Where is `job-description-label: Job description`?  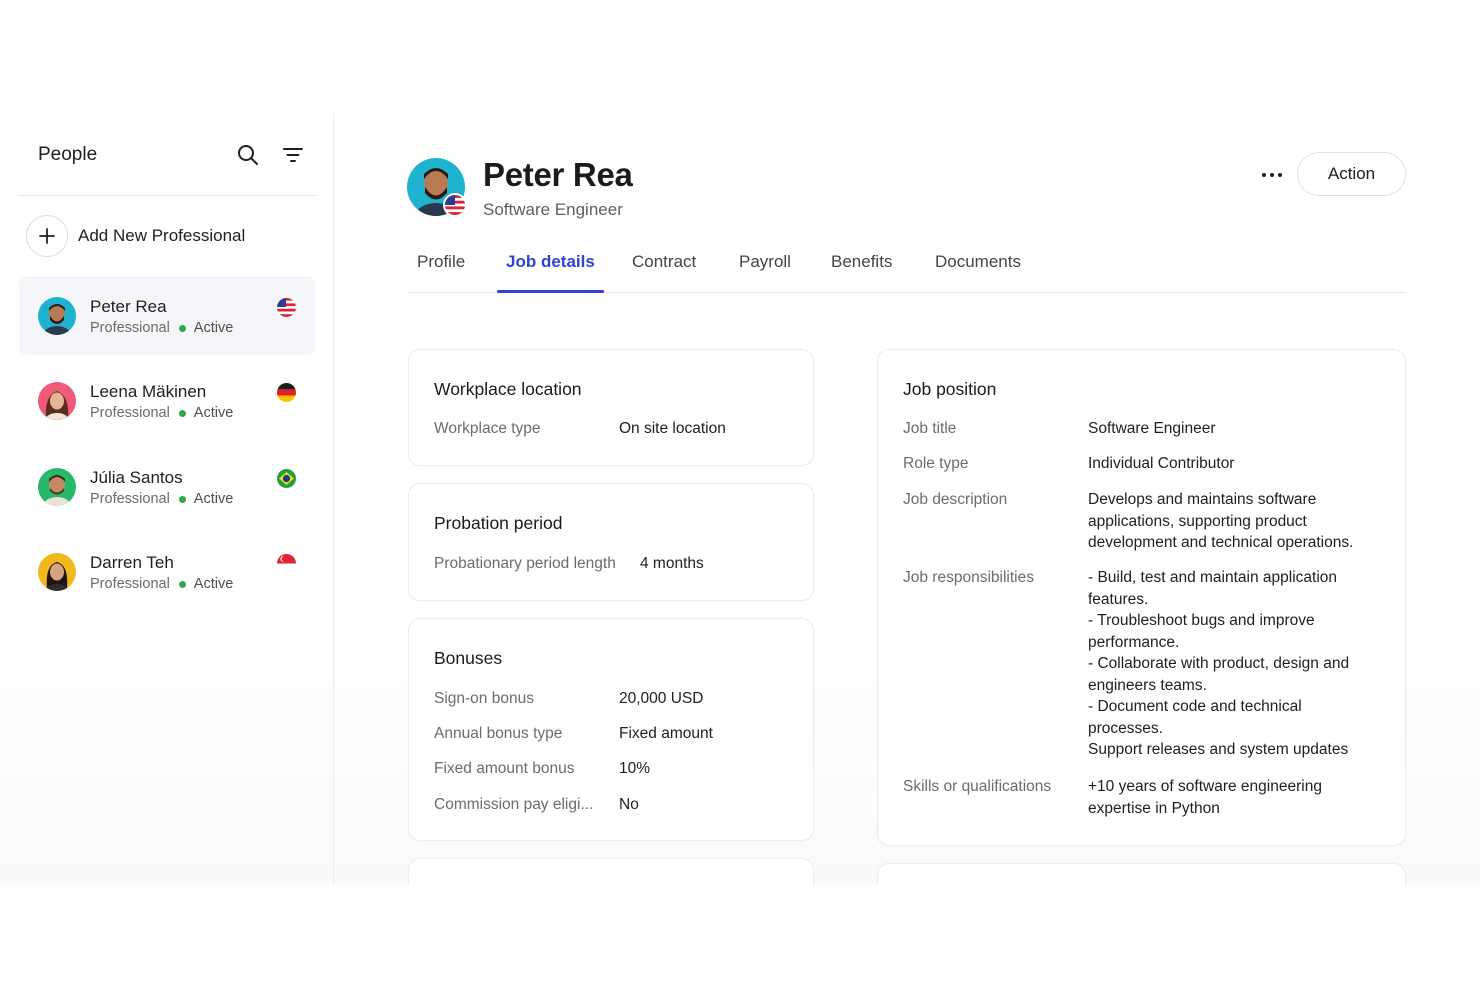
job-description-label: Job description is located at coordinates (955, 499).